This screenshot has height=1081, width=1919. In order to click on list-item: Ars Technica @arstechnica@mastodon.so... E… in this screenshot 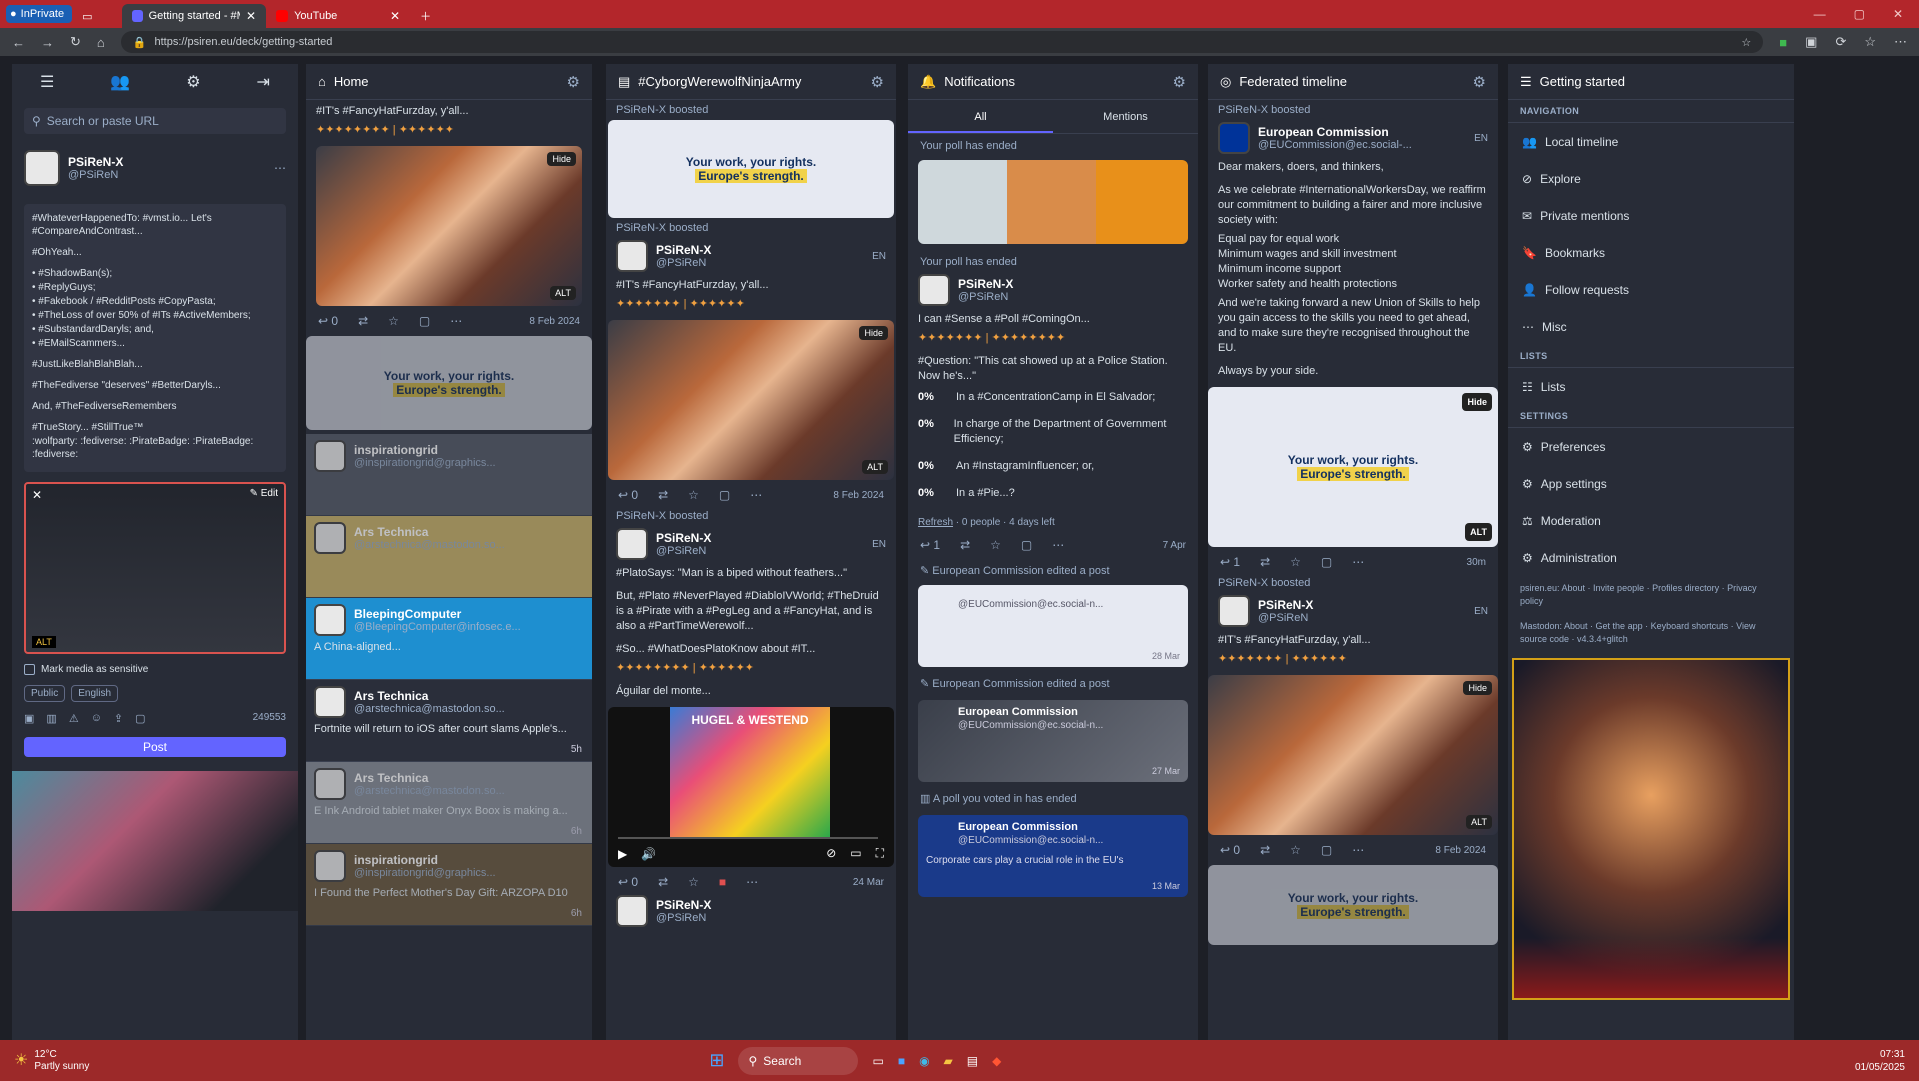, I will do `click(449, 803)`.